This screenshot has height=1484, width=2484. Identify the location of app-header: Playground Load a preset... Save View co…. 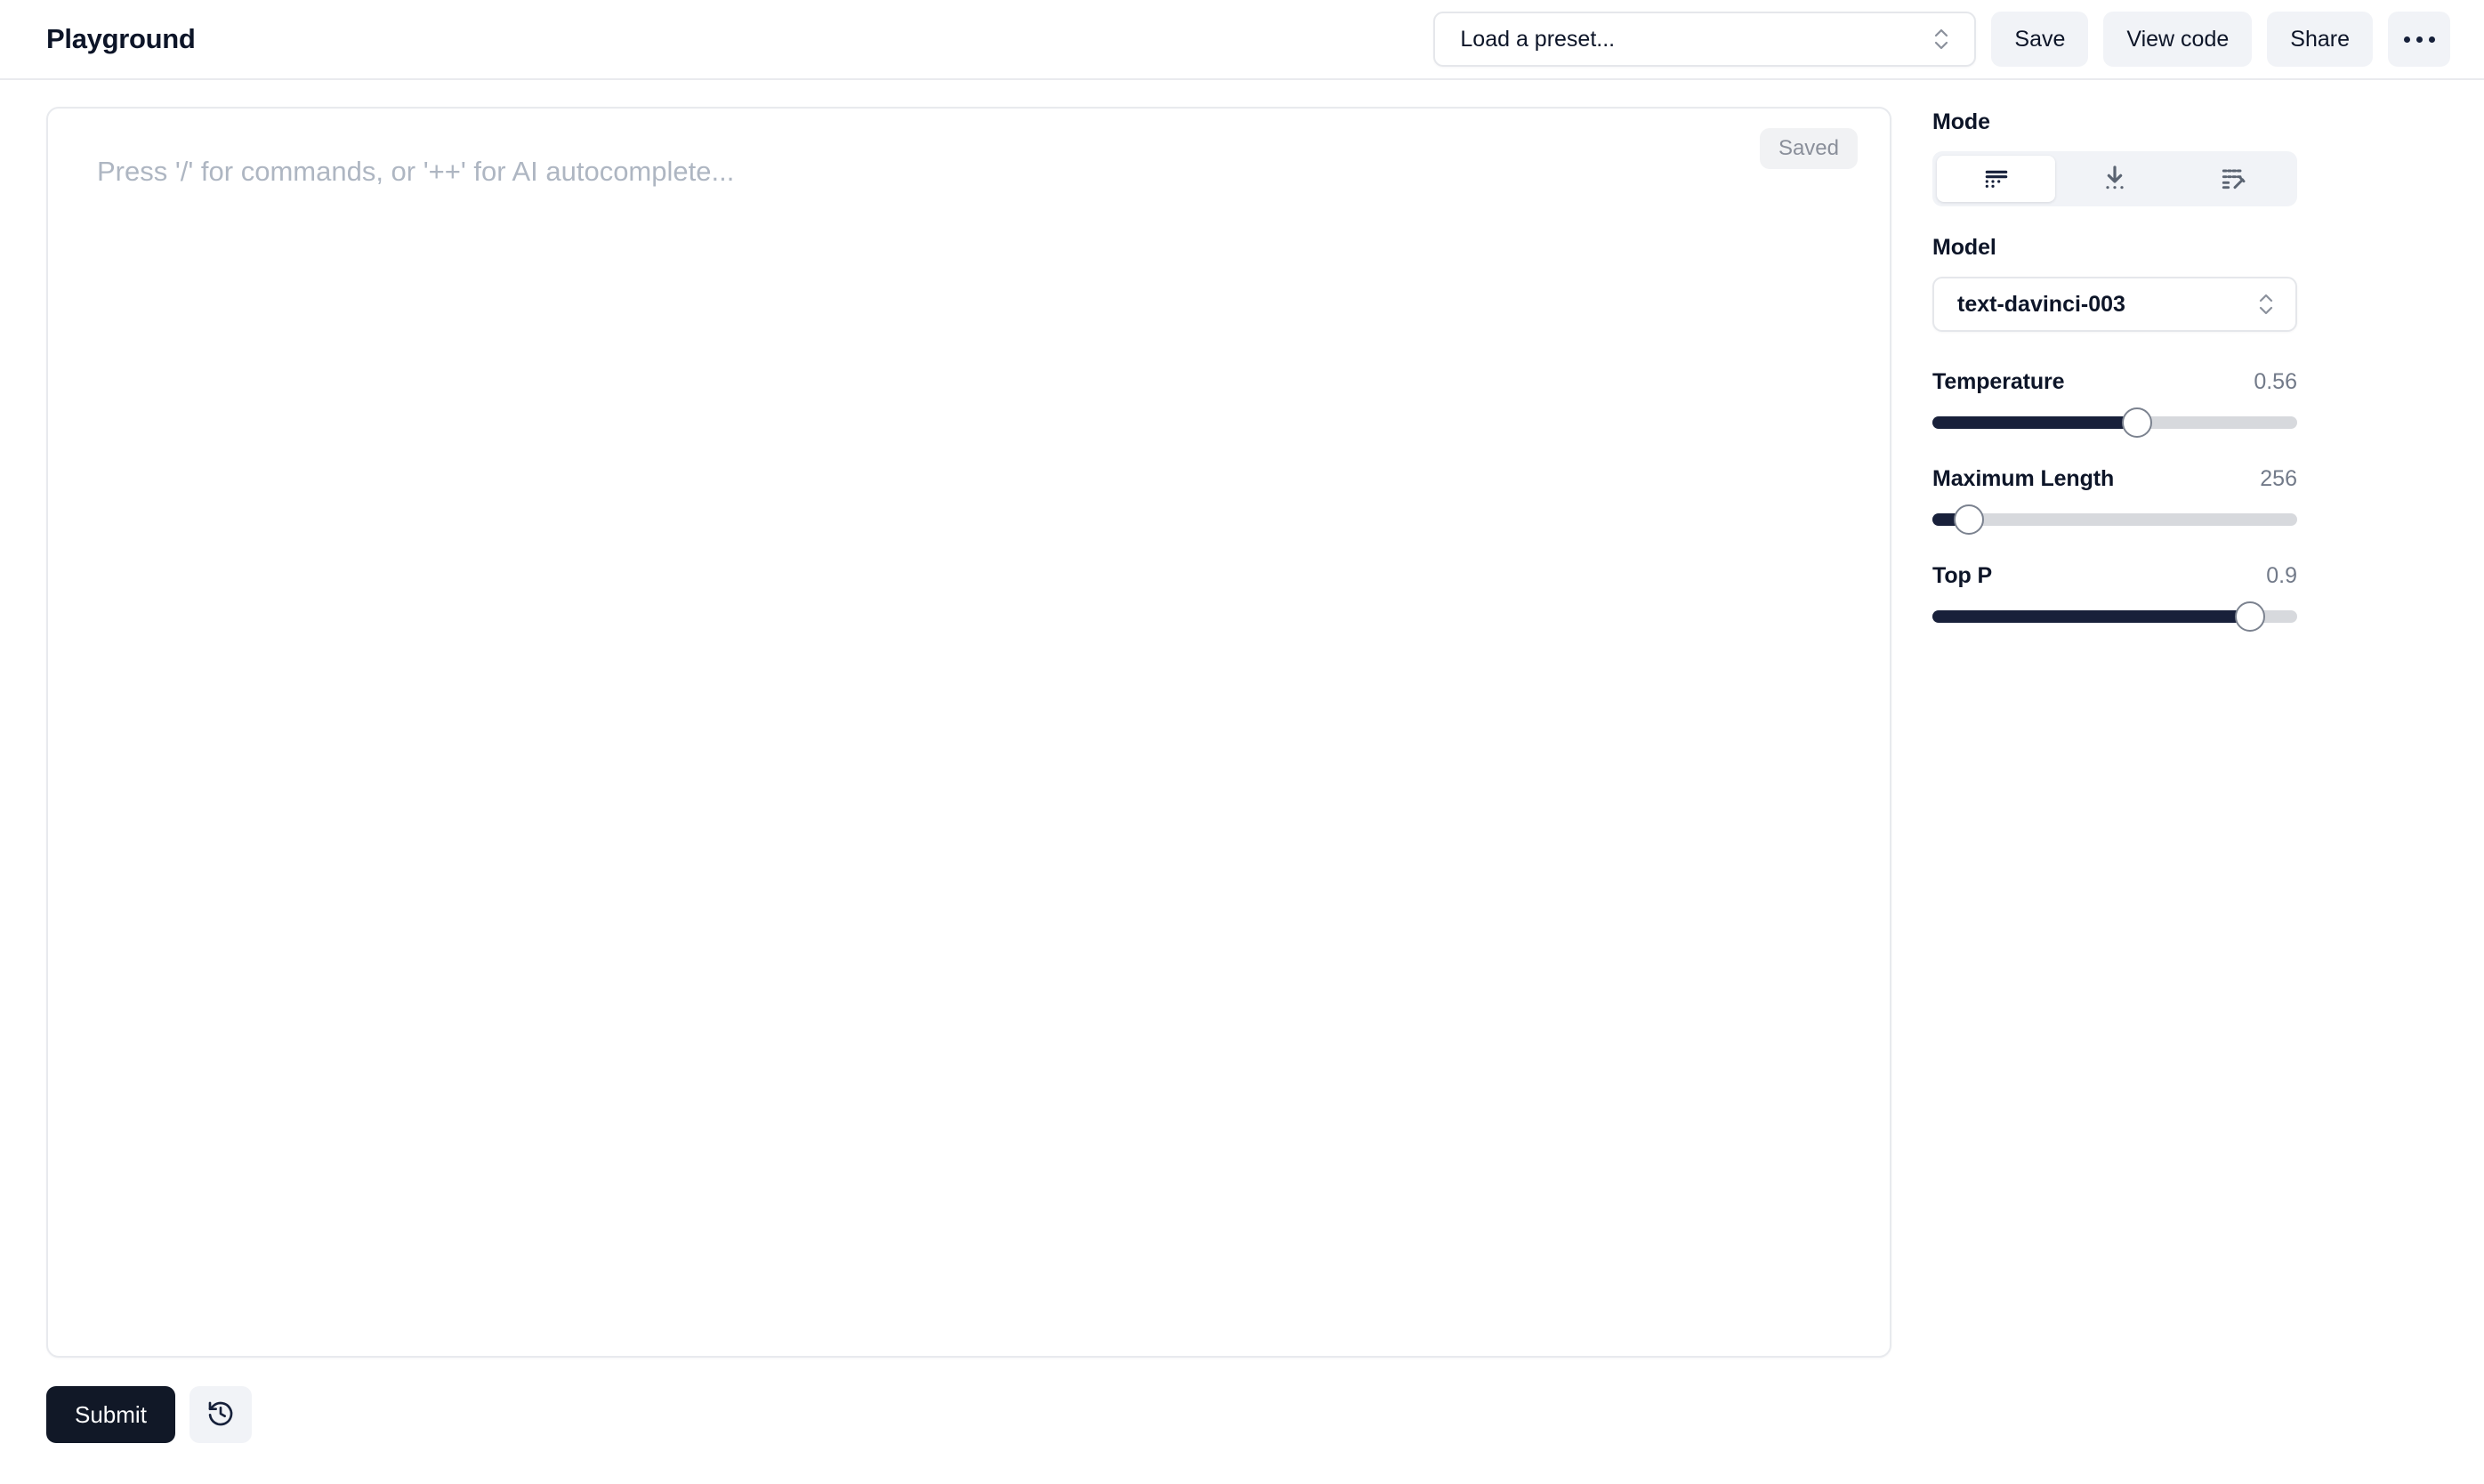
(1242, 40).